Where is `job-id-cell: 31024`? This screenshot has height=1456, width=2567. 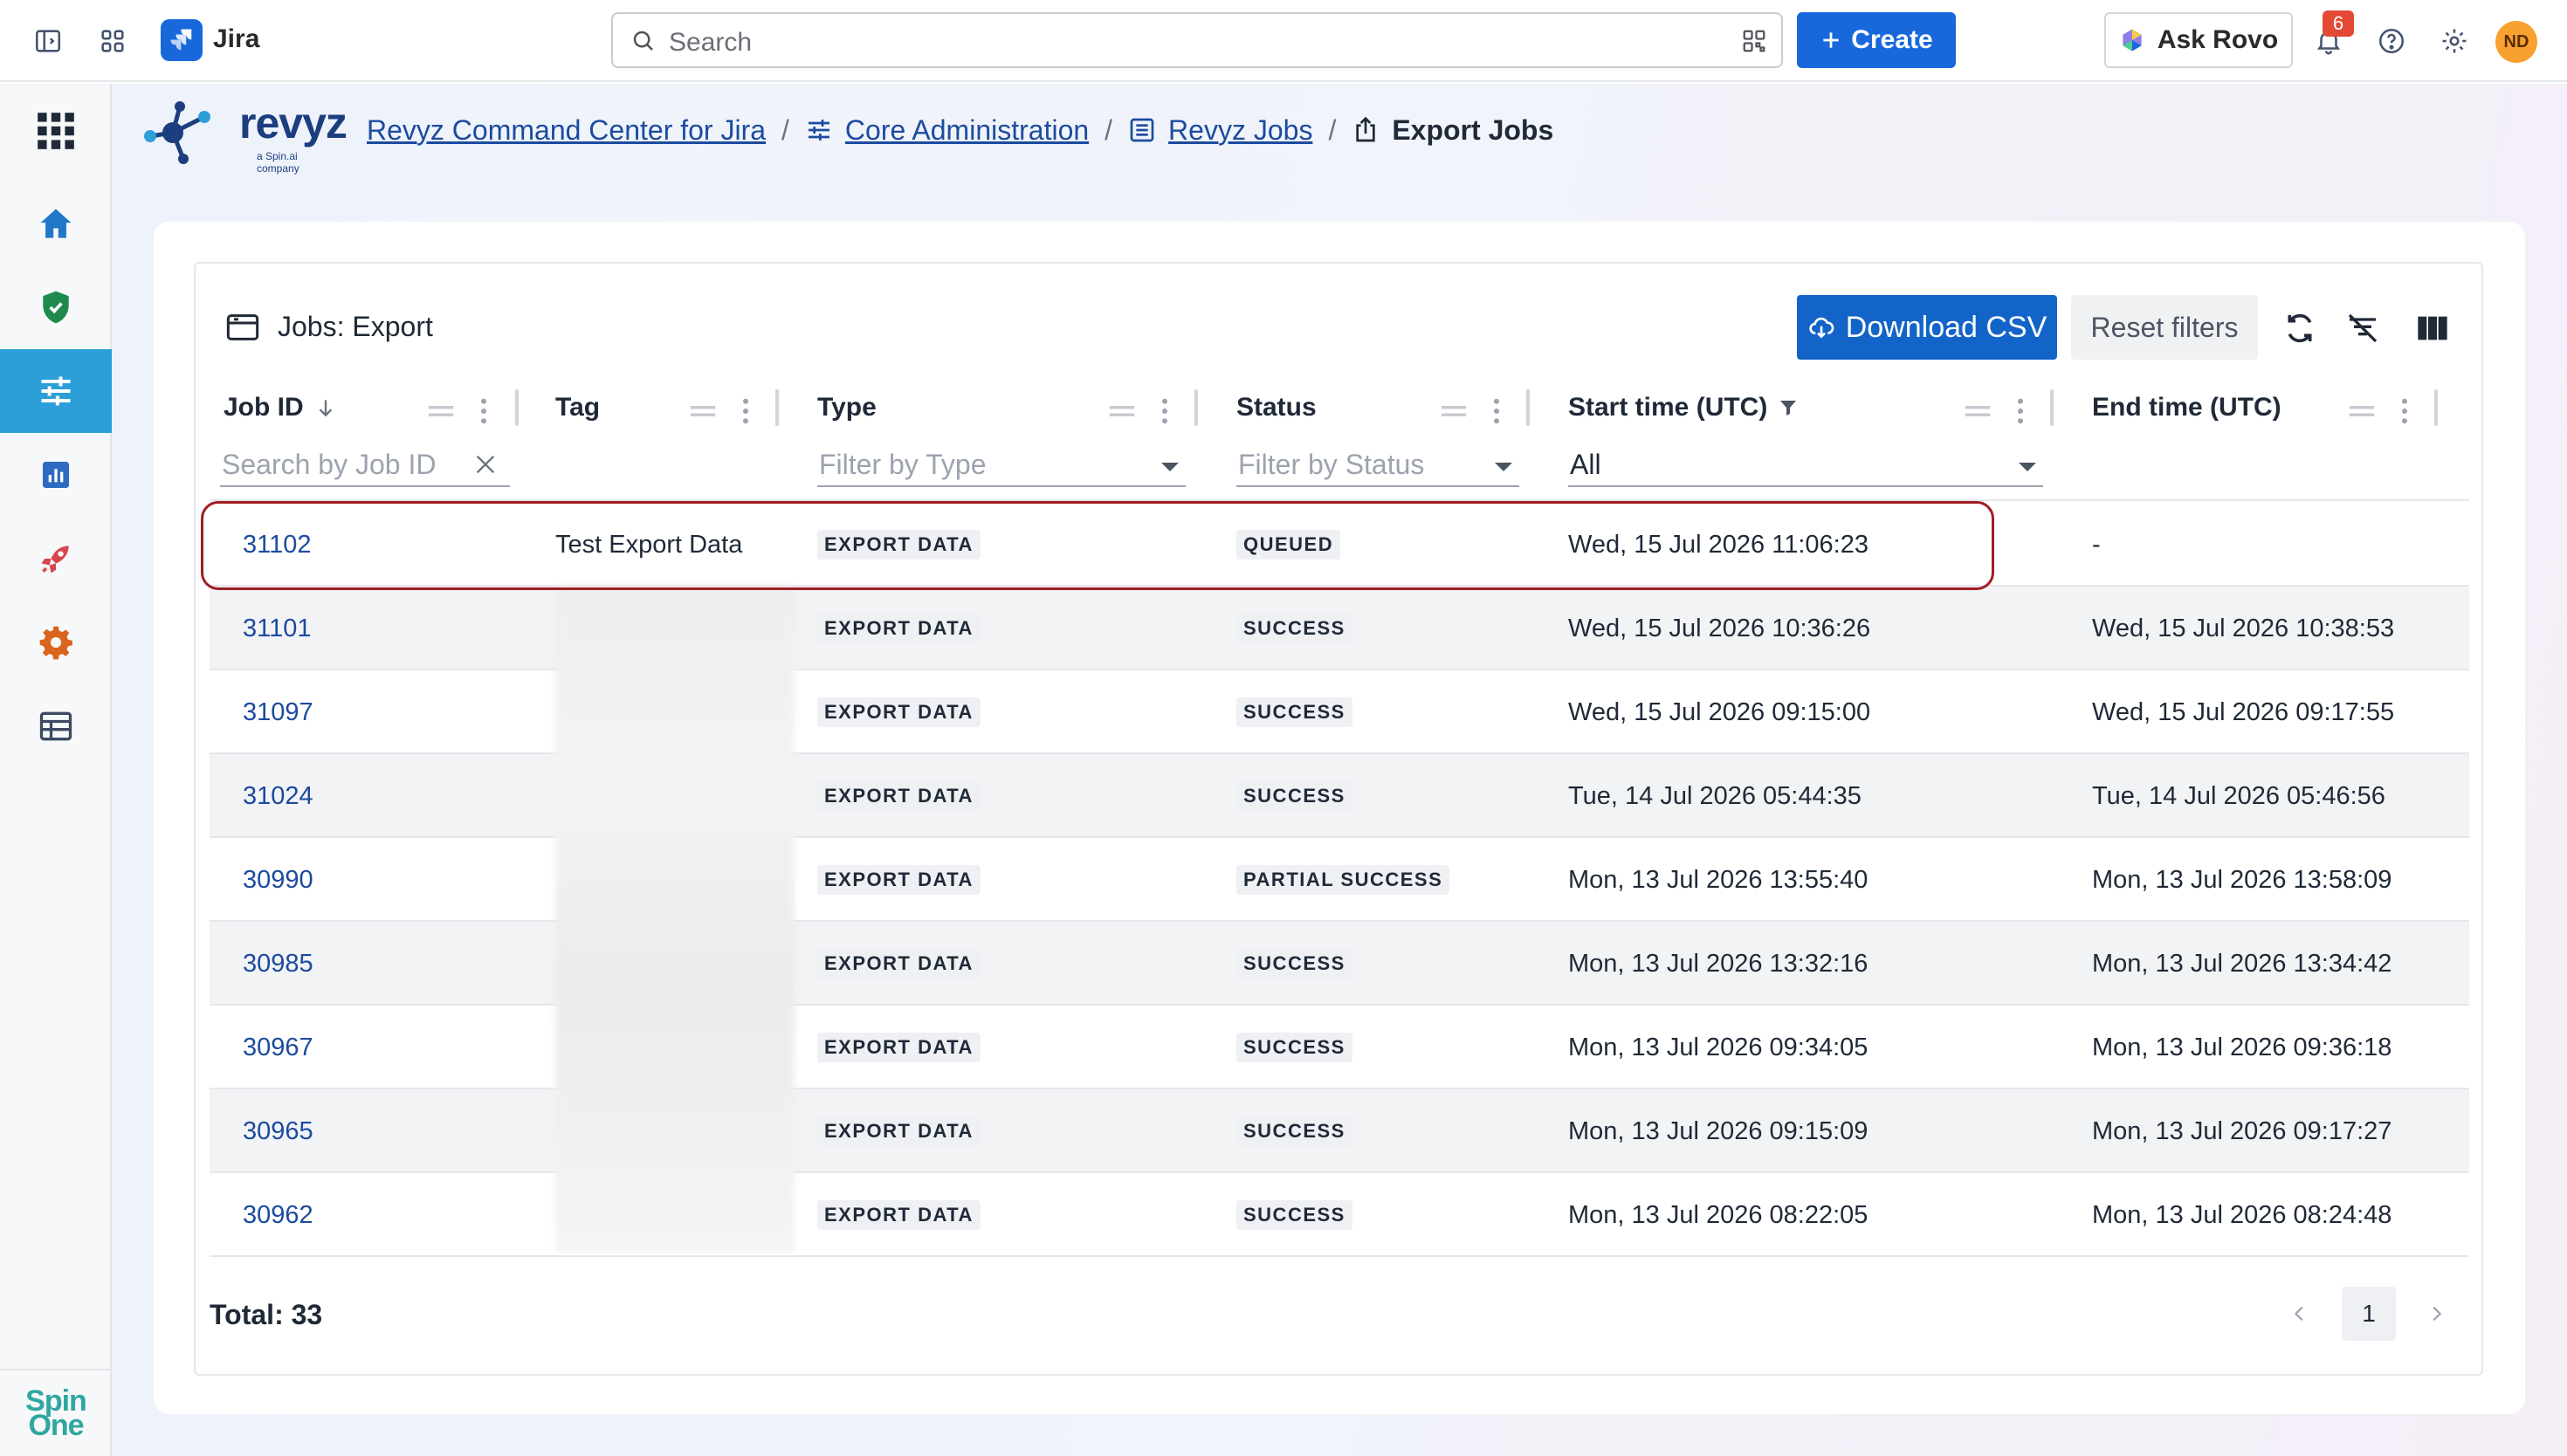 job-id-cell: 31024 is located at coordinates (278, 796).